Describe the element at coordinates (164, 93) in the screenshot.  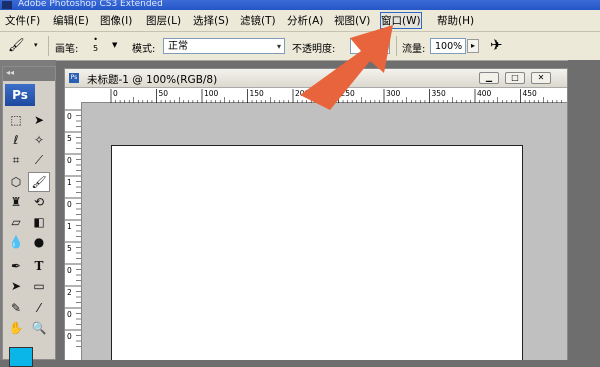
I see `ruler-h-tick-label: 50` at that location.